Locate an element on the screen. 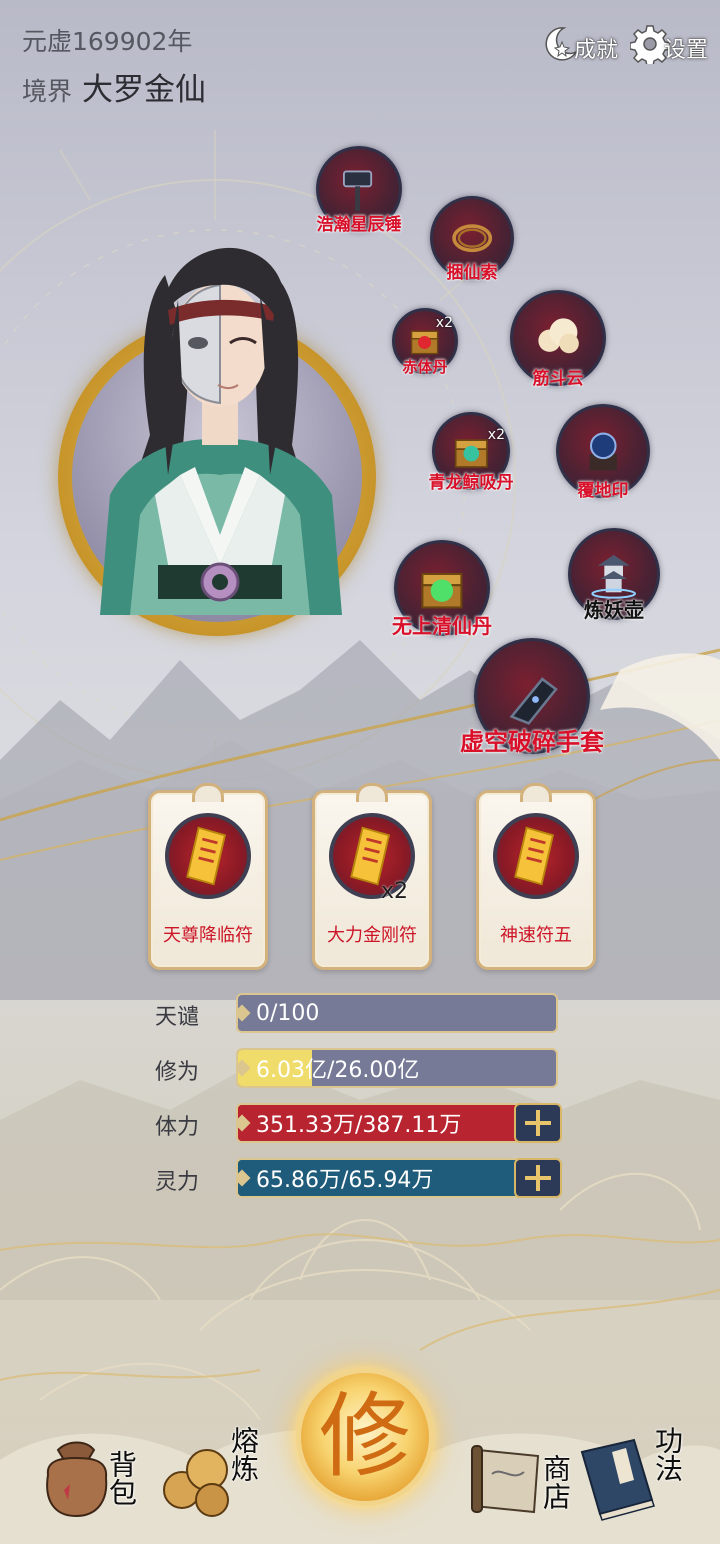 The image size is (720, 1544). achievements-label: 成就 is located at coordinates (596, 50).